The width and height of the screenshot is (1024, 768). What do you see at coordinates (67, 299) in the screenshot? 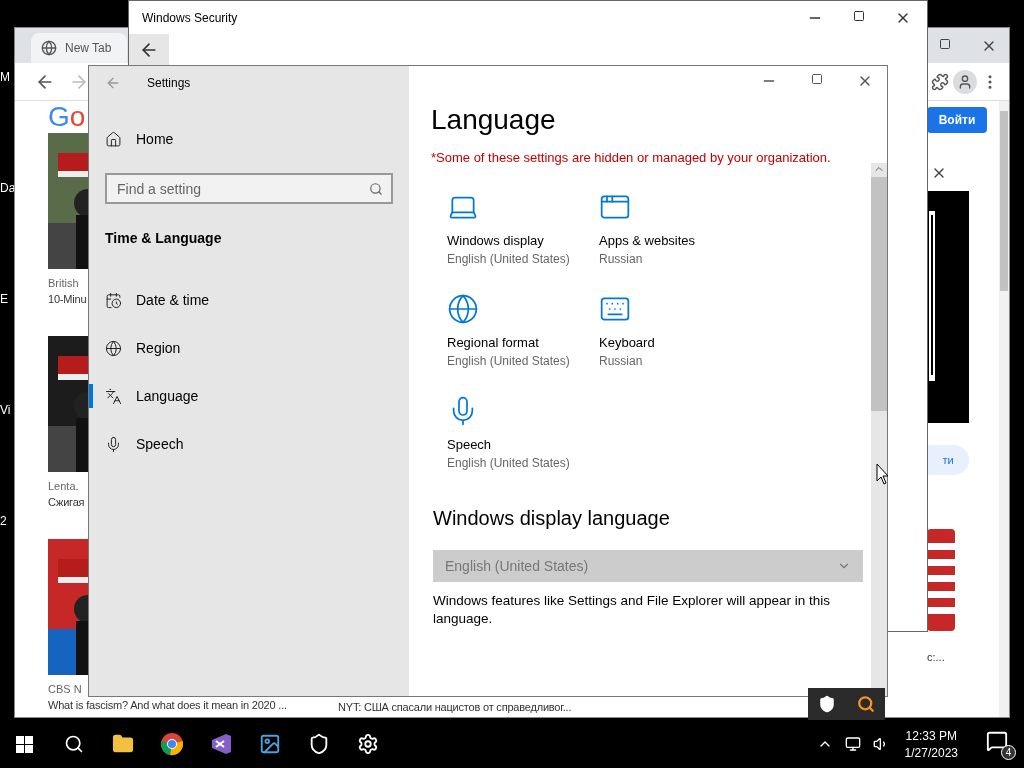
I see `news-title: 10-Minu` at bounding box center [67, 299].